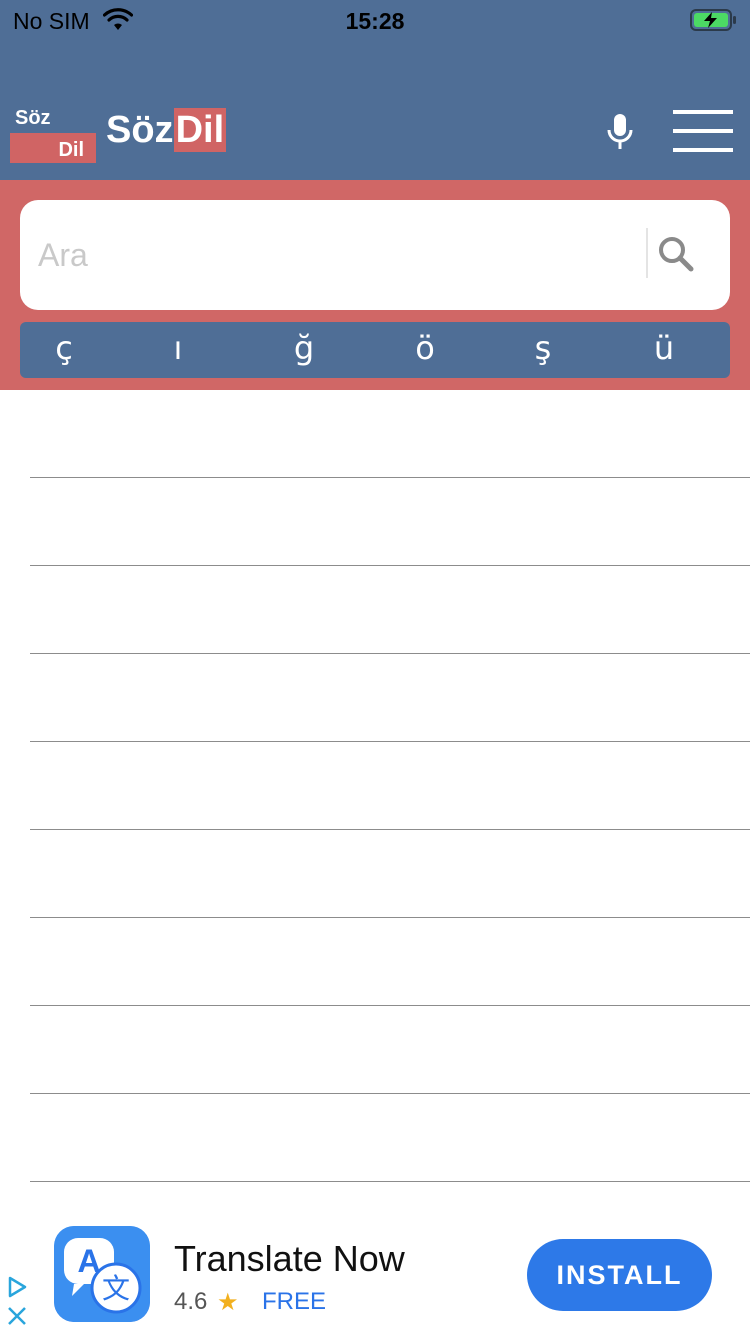 The width and height of the screenshot is (750, 1334). What do you see at coordinates (676, 254) in the screenshot?
I see `search-icon` at bounding box center [676, 254].